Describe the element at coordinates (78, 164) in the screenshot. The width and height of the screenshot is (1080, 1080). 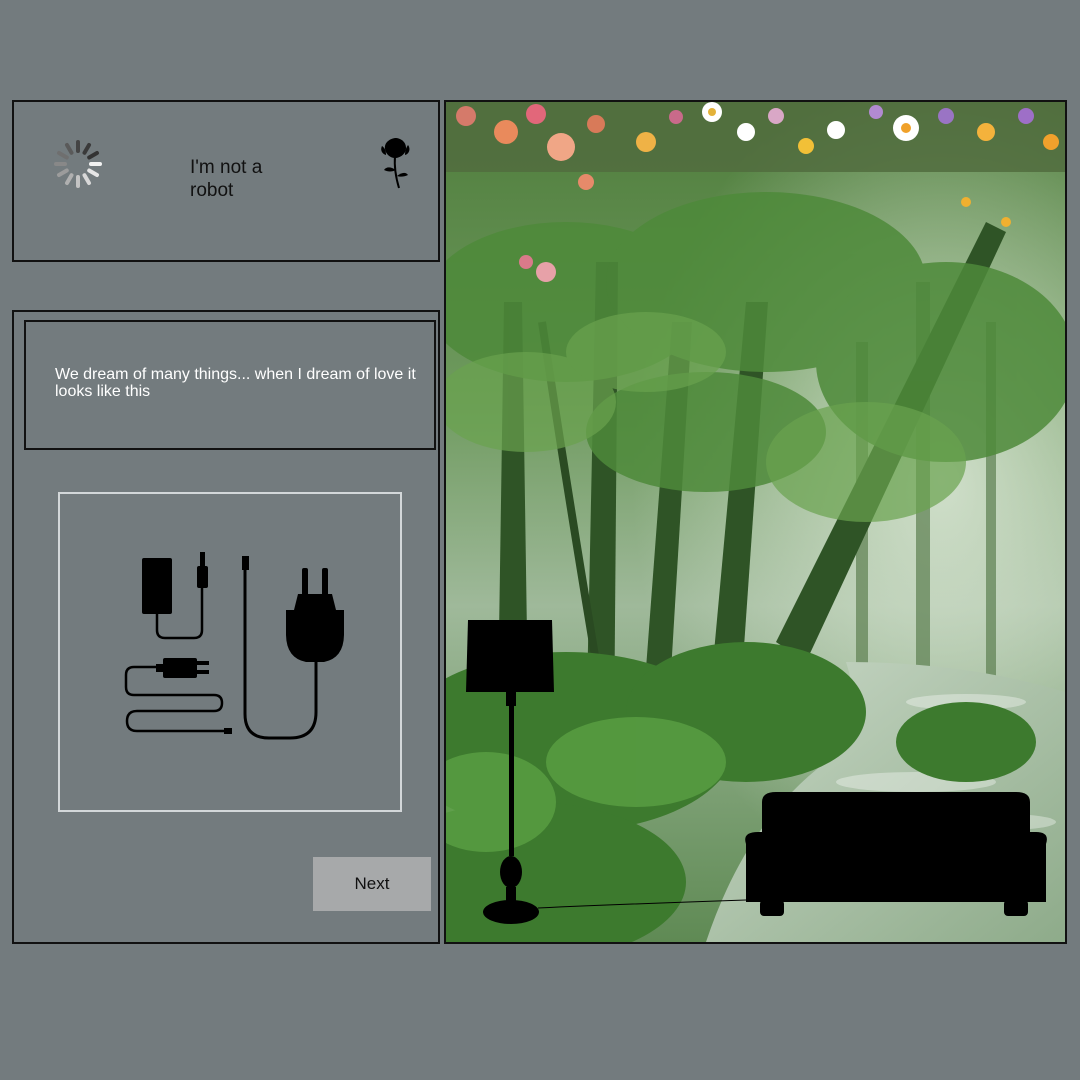
I see `loading-spinner-icon` at that location.